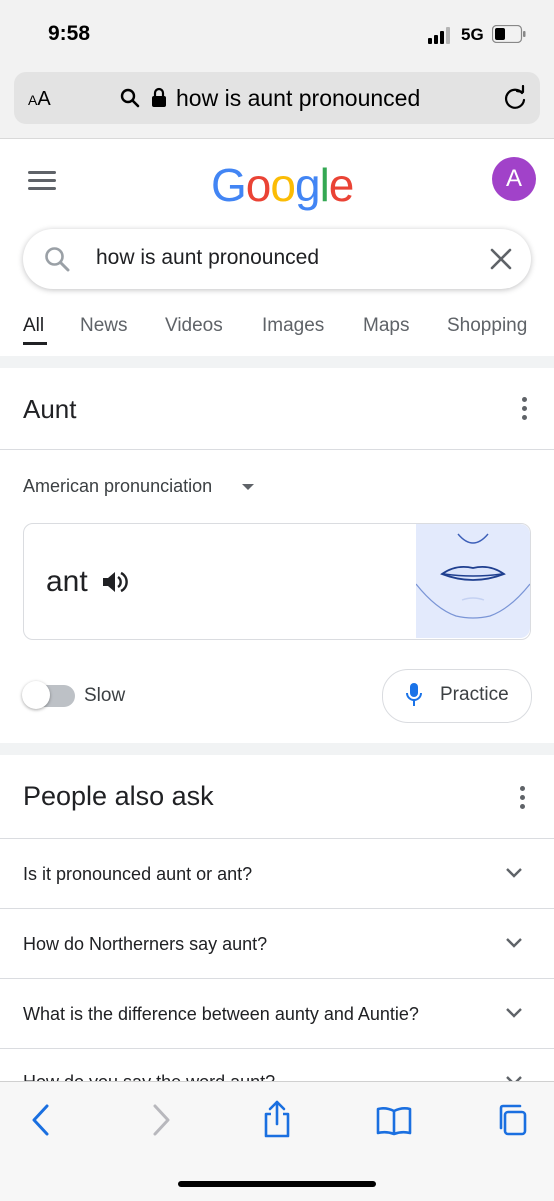 This screenshot has height=1201, width=554. Describe the element at coordinates (50, 409) in the screenshot. I see `card-title: Aunt` at that location.